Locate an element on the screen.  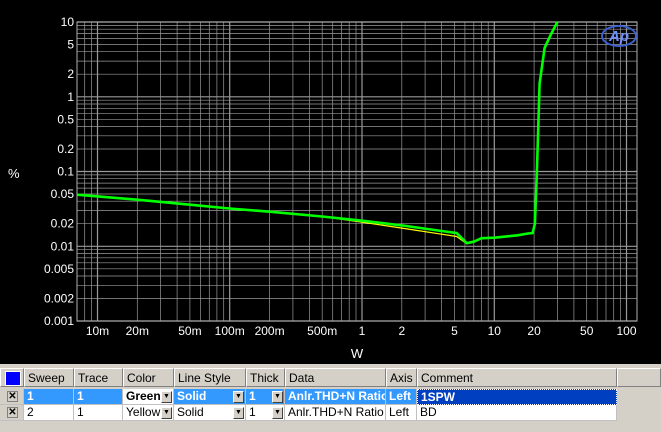
y-tick-label: 1 is located at coordinates (70, 97).